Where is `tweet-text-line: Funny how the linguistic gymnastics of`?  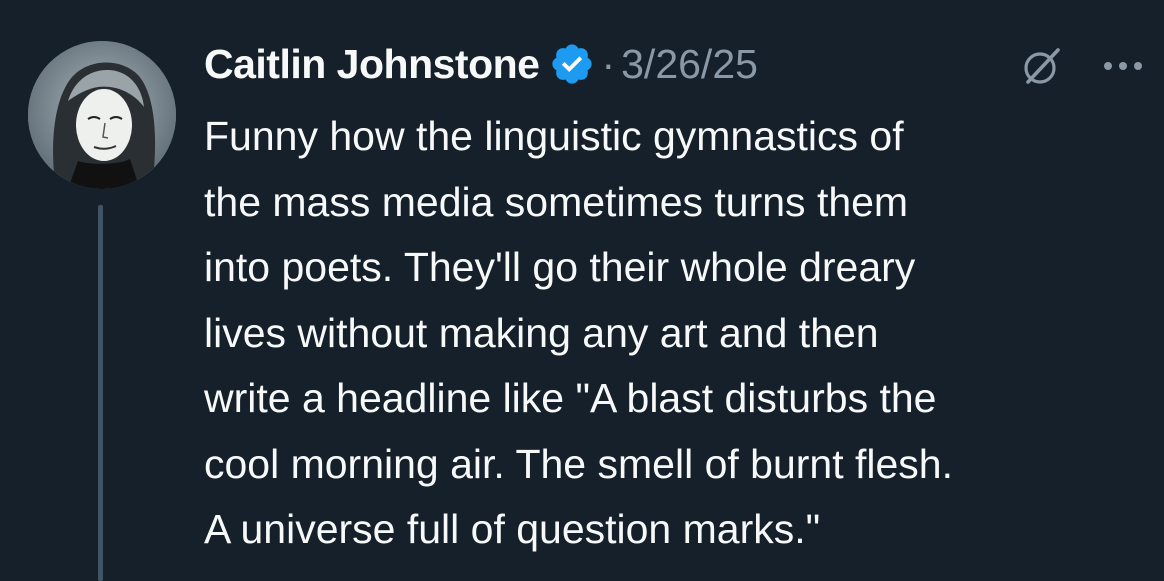
tweet-text-line: Funny how the linguistic gymnastics of is located at coordinates (554, 136).